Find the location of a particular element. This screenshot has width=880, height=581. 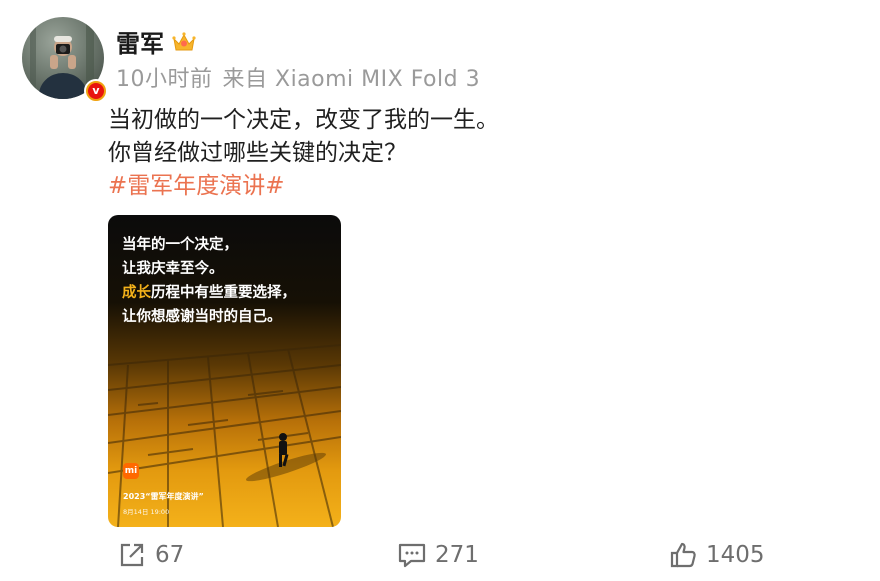

comment-button: 271 is located at coordinates (438, 555).